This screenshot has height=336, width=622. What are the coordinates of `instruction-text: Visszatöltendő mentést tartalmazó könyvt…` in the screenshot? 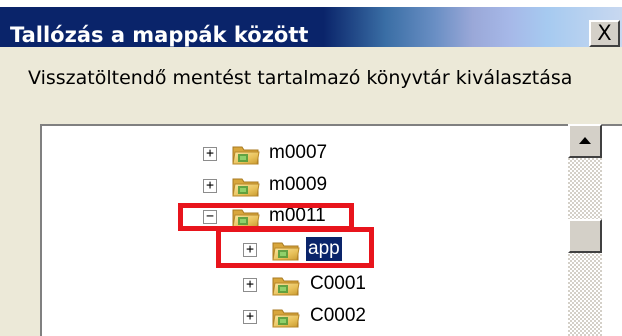 It's located at (300, 78).